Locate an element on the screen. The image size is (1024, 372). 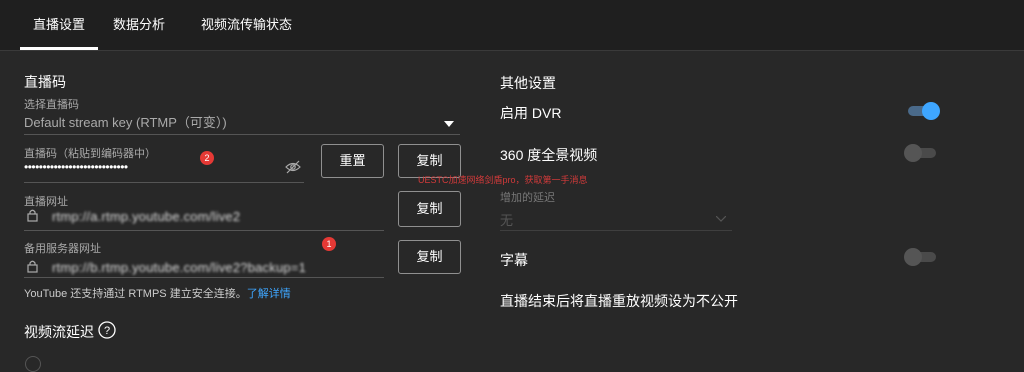
dropdown-arrow-icon is located at coordinates (449, 122).